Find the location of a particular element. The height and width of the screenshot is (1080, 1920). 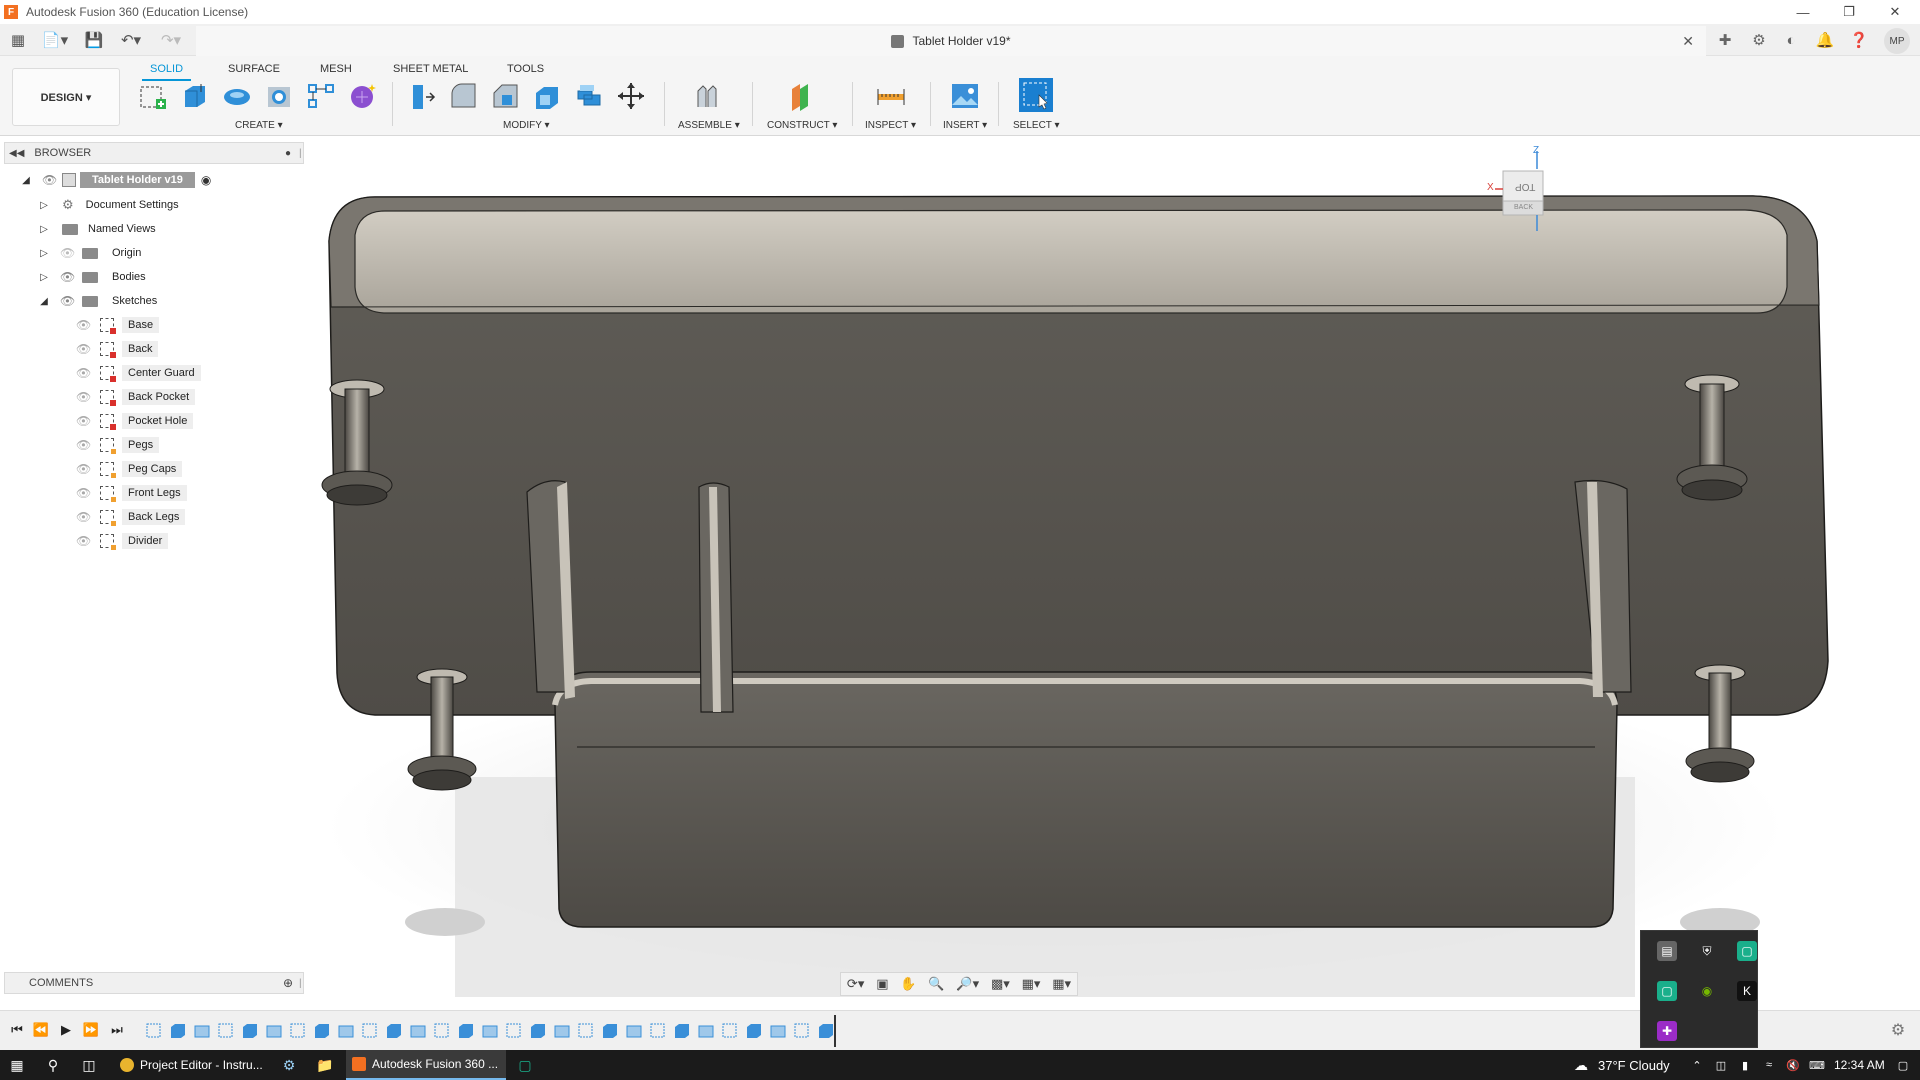

extensions-icon: ⚙ is located at coordinates (1759, 40).